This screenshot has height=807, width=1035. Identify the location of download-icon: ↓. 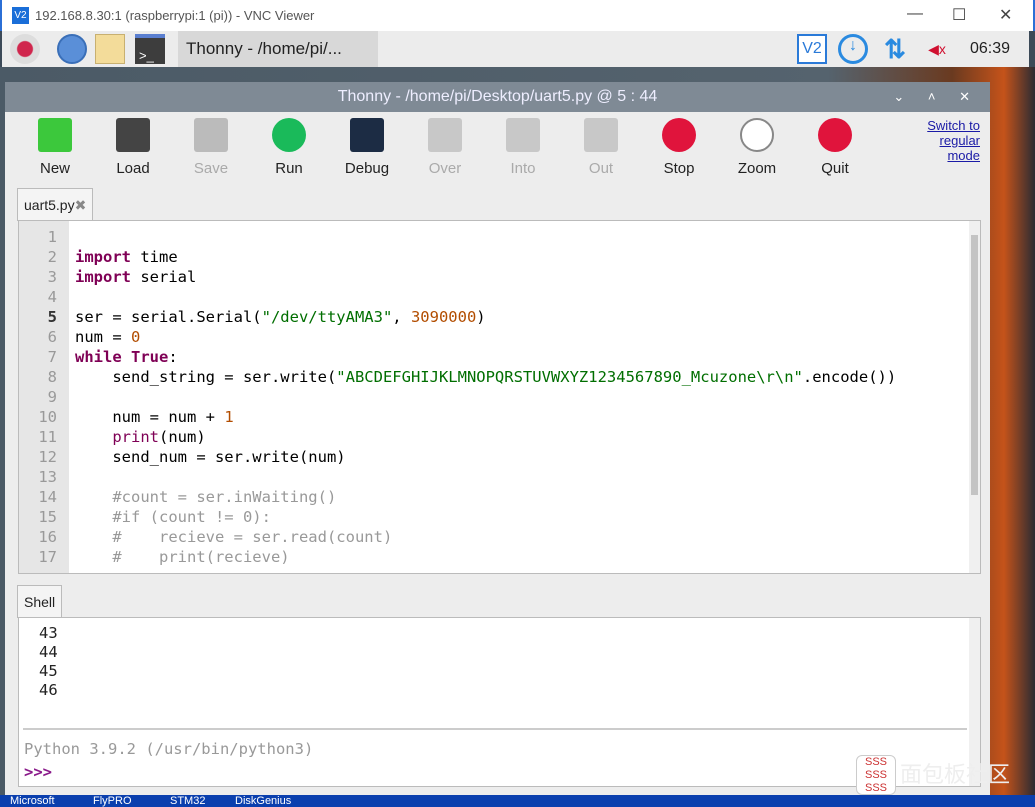
(853, 49).